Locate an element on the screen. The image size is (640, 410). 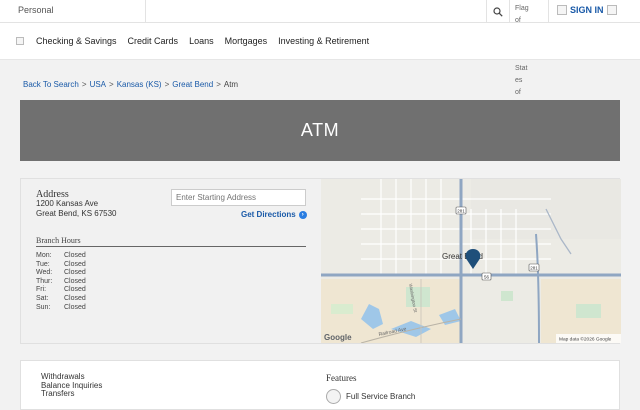
address-line-1: 1200 Kansas Ave is located at coordinates (67, 203).